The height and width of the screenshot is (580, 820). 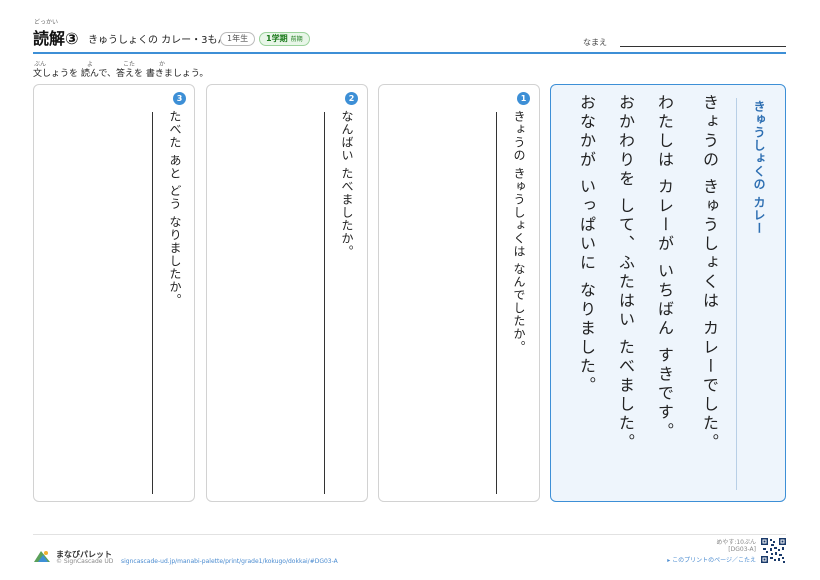 What do you see at coordinates (625, 273) in the screenshot?
I see `story-line-3: おかわりを して、ふたはい たべました。` at bounding box center [625, 273].